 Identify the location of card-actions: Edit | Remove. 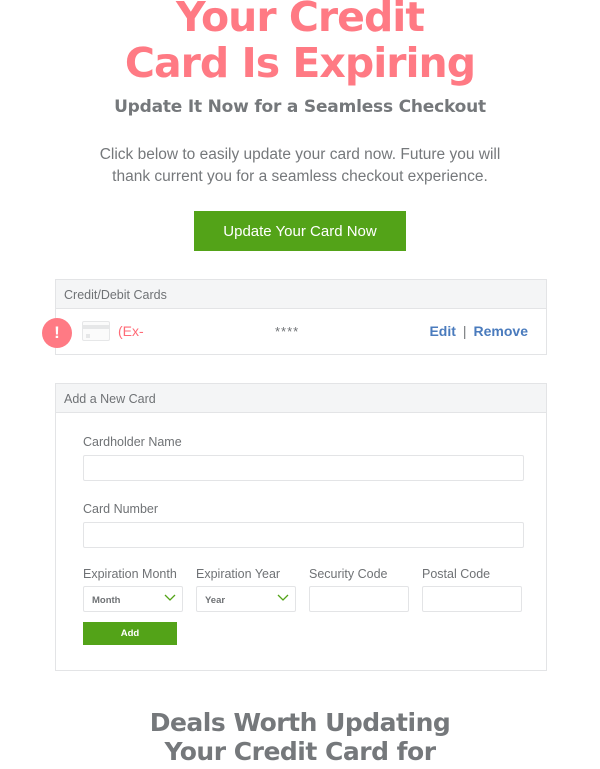
(478, 331).